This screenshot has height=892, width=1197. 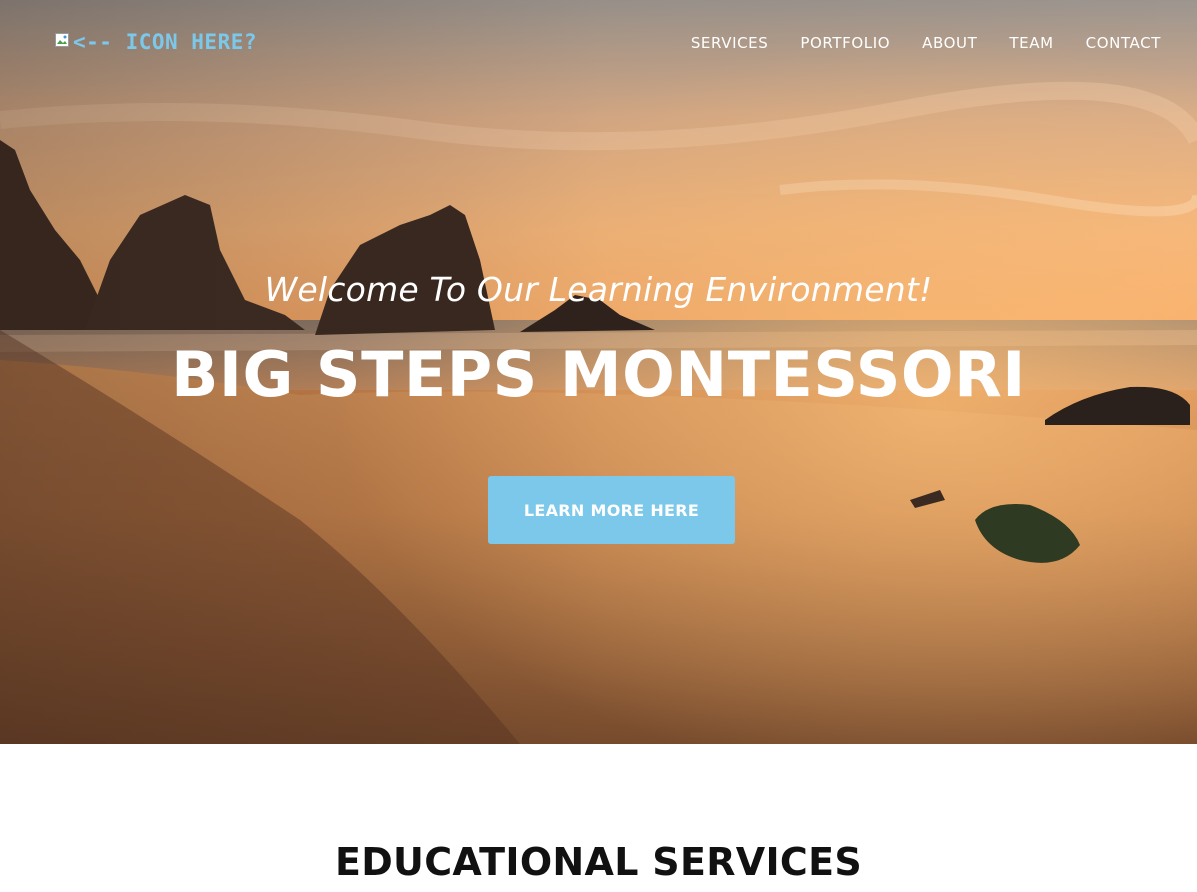 I want to click on nav-link-portfolio: PORTFOLIO, so click(x=845, y=43).